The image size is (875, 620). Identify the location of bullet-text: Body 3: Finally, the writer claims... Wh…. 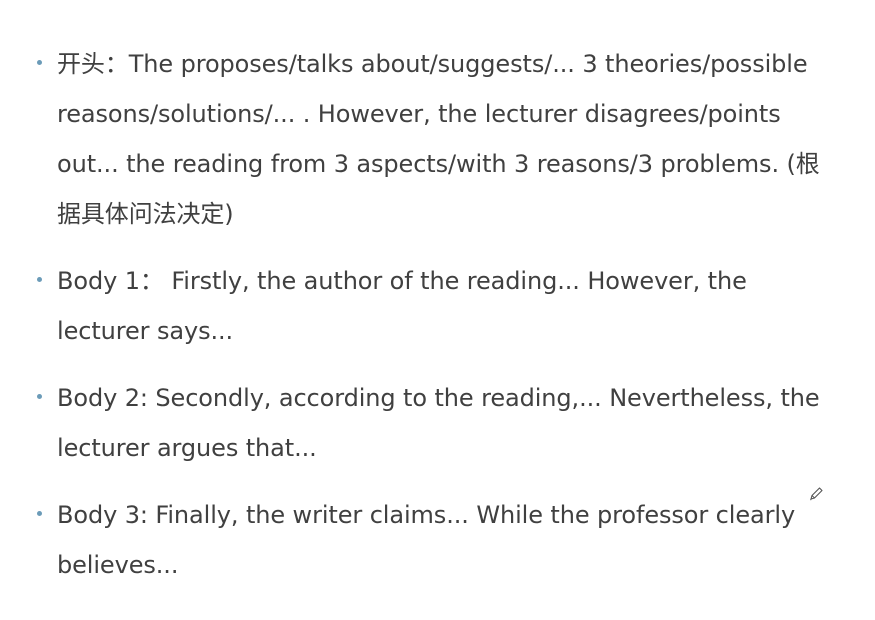
(426, 540).